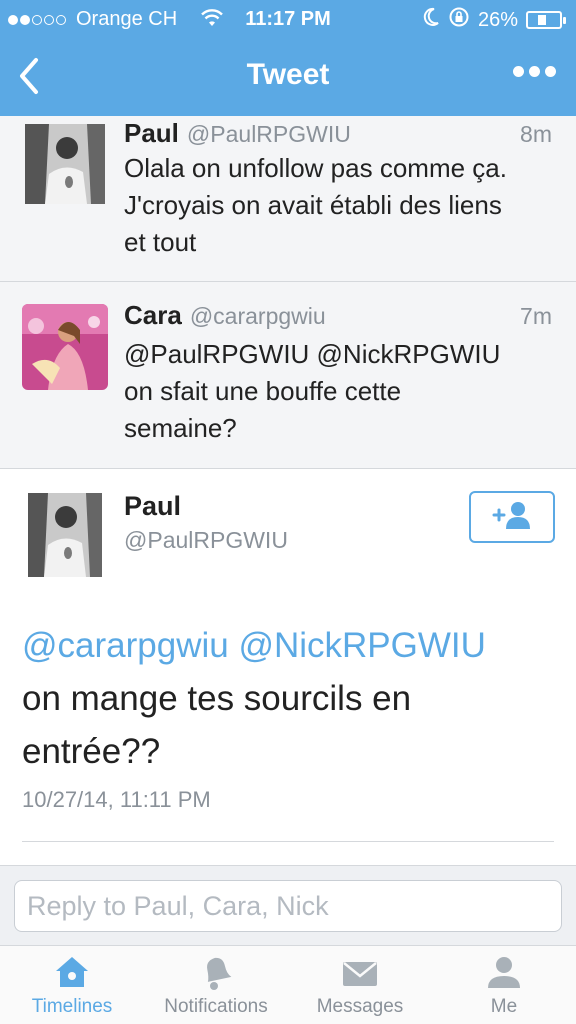 The width and height of the screenshot is (576, 1024). Describe the element at coordinates (72, 974) in the screenshot. I see `home-icon` at that location.